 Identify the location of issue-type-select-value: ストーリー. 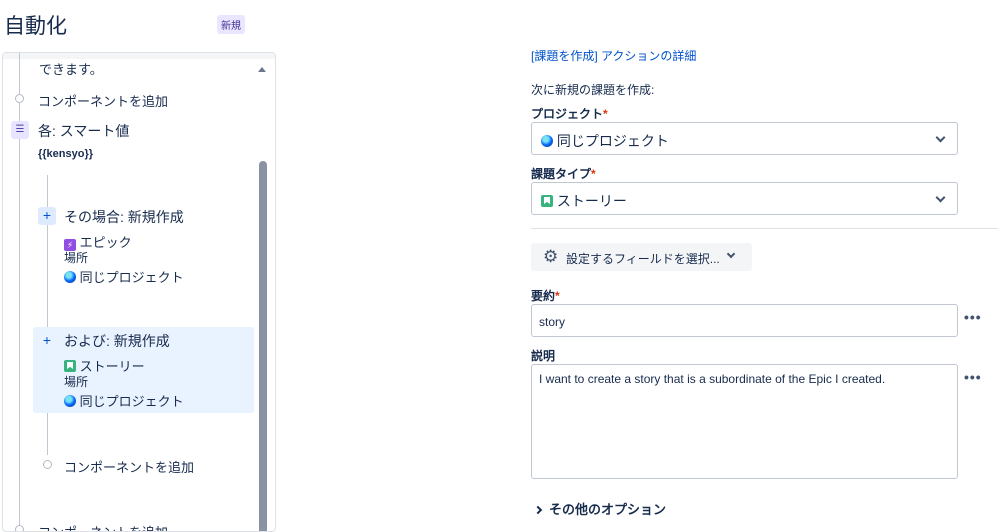
(584, 201).